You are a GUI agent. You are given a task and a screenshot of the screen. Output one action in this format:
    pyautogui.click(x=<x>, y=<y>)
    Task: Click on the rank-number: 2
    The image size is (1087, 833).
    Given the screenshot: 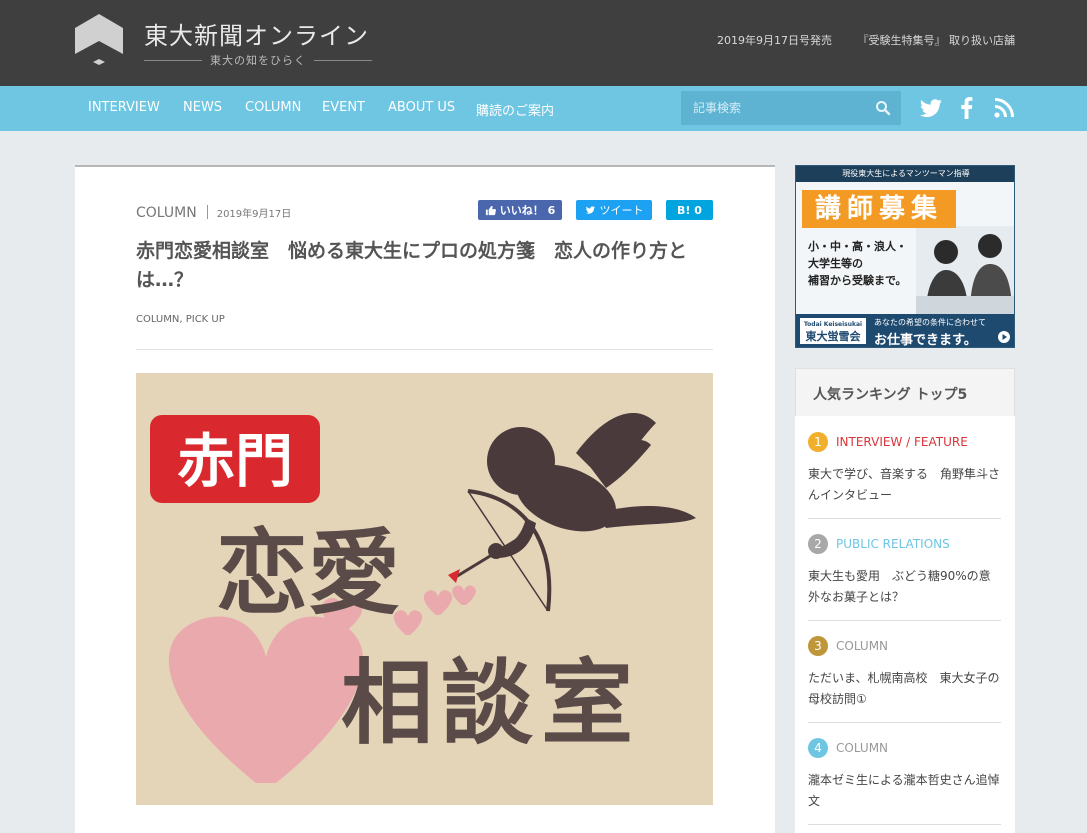 What is the action you would take?
    pyautogui.click(x=818, y=544)
    